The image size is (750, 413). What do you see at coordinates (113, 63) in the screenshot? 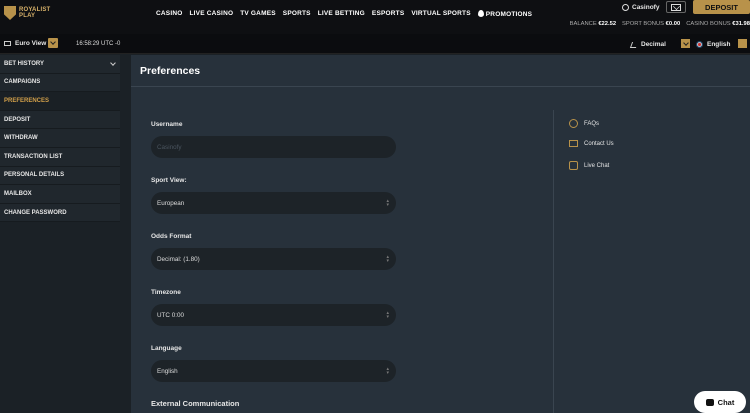
I see `chevron-down-icon` at bounding box center [113, 63].